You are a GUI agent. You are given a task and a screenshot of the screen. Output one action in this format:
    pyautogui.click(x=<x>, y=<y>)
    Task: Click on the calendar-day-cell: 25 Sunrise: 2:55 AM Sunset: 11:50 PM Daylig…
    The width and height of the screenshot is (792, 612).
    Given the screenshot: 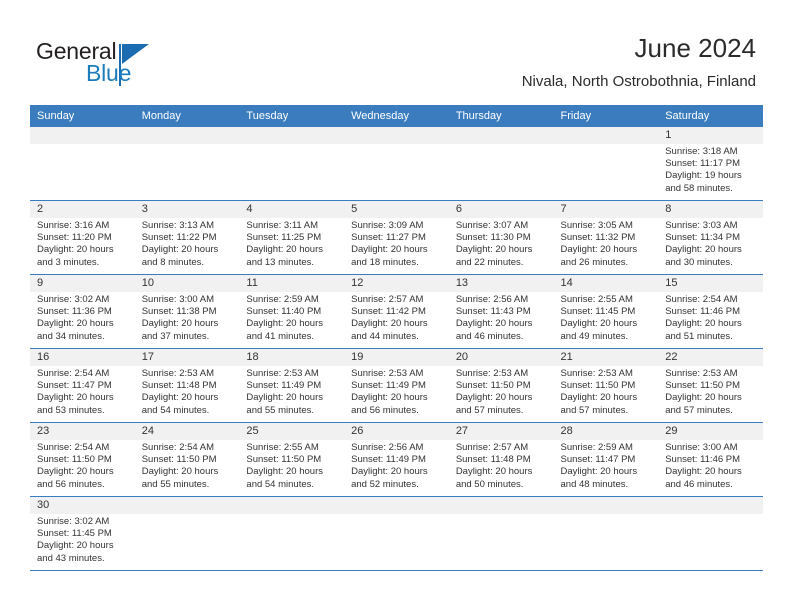 What is the action you would take?
    pyautogui.click(x=292, y=459)
    